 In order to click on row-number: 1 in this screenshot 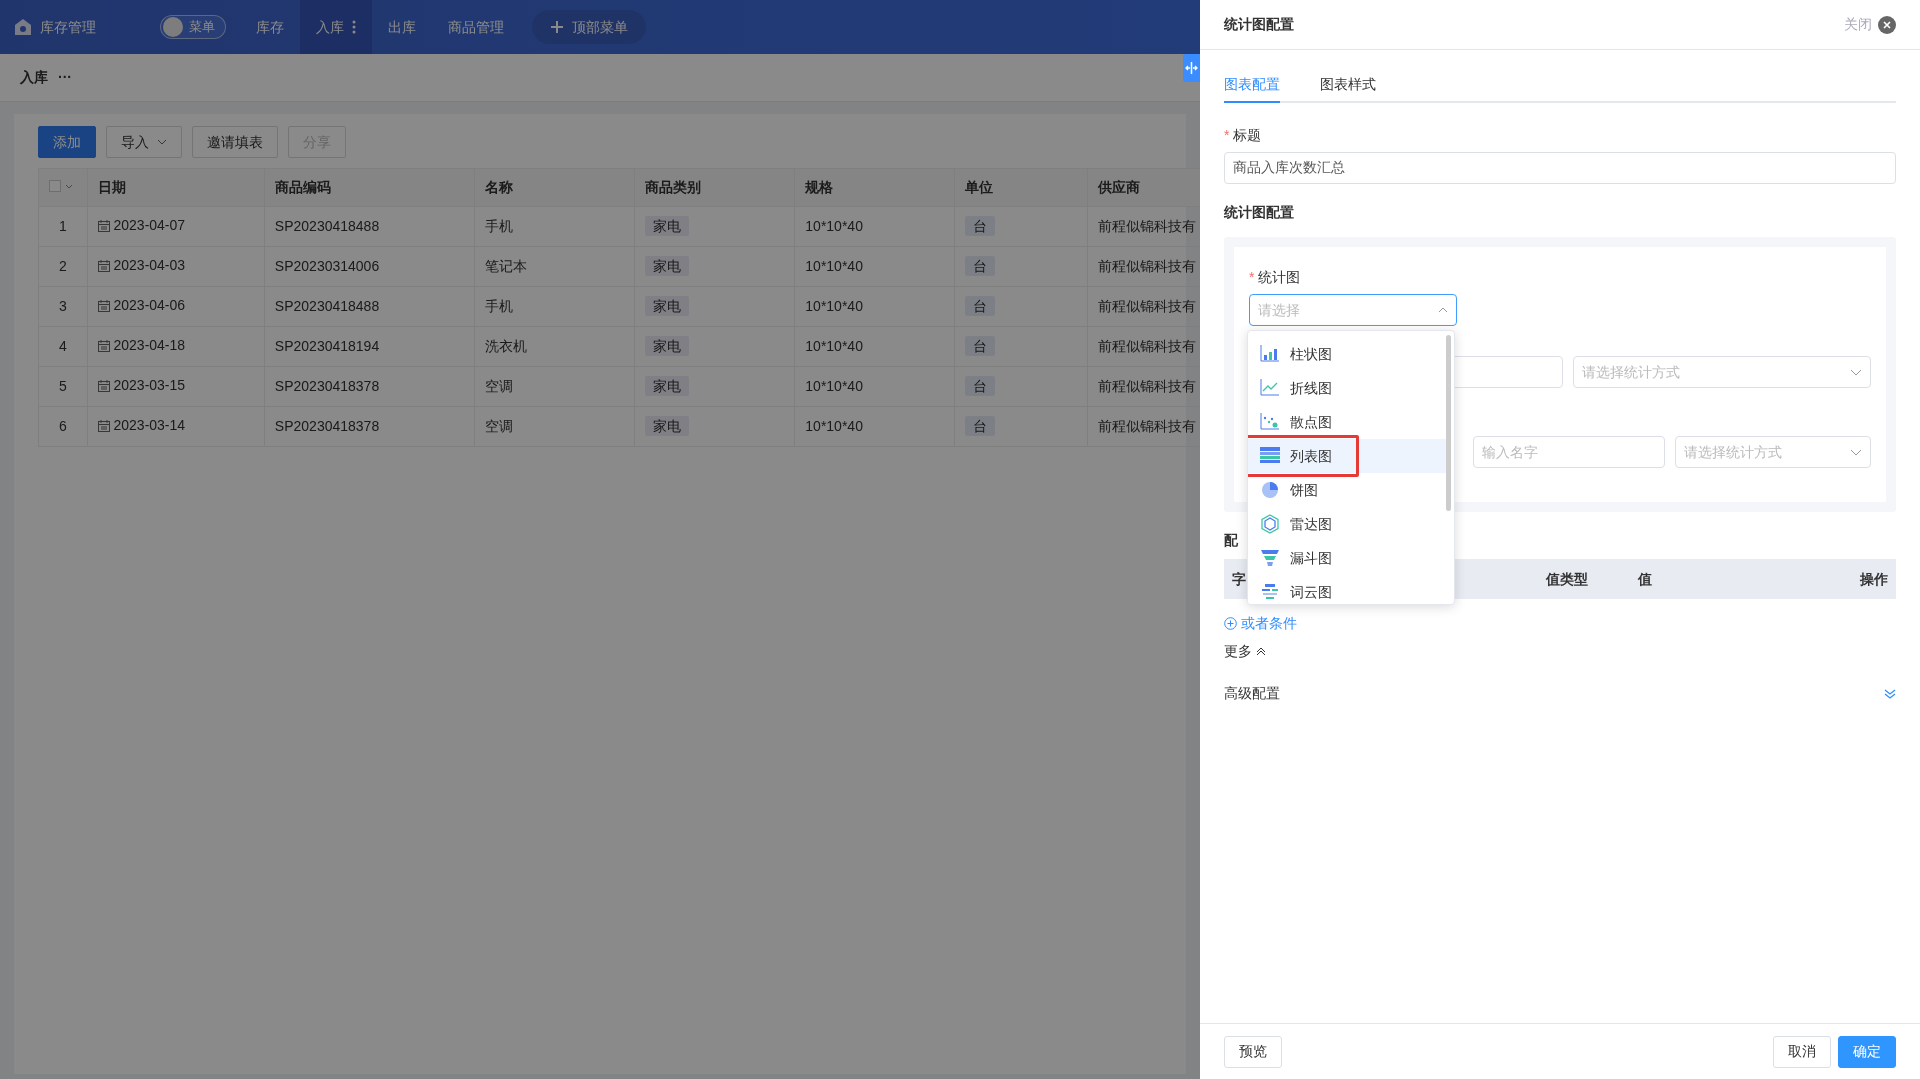, I will do `click(63, 226)`.